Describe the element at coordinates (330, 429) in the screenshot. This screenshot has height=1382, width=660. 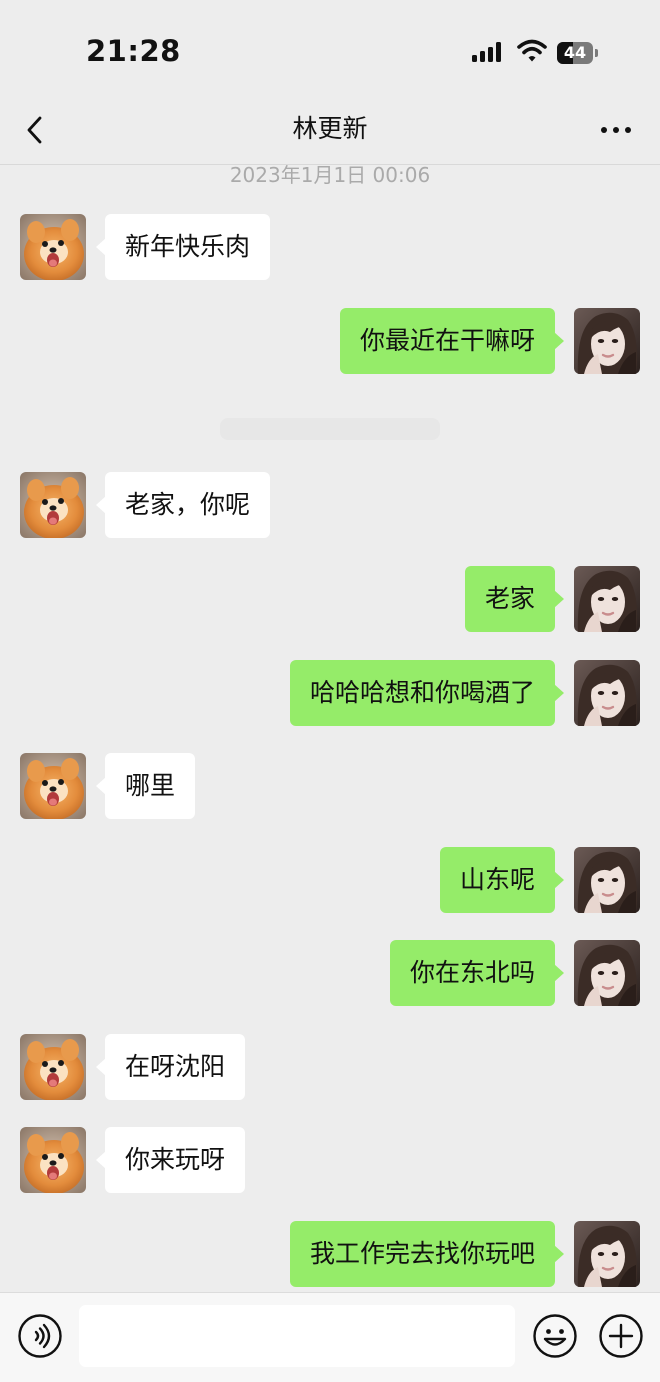
I see `blurred-system-notice` at that location.